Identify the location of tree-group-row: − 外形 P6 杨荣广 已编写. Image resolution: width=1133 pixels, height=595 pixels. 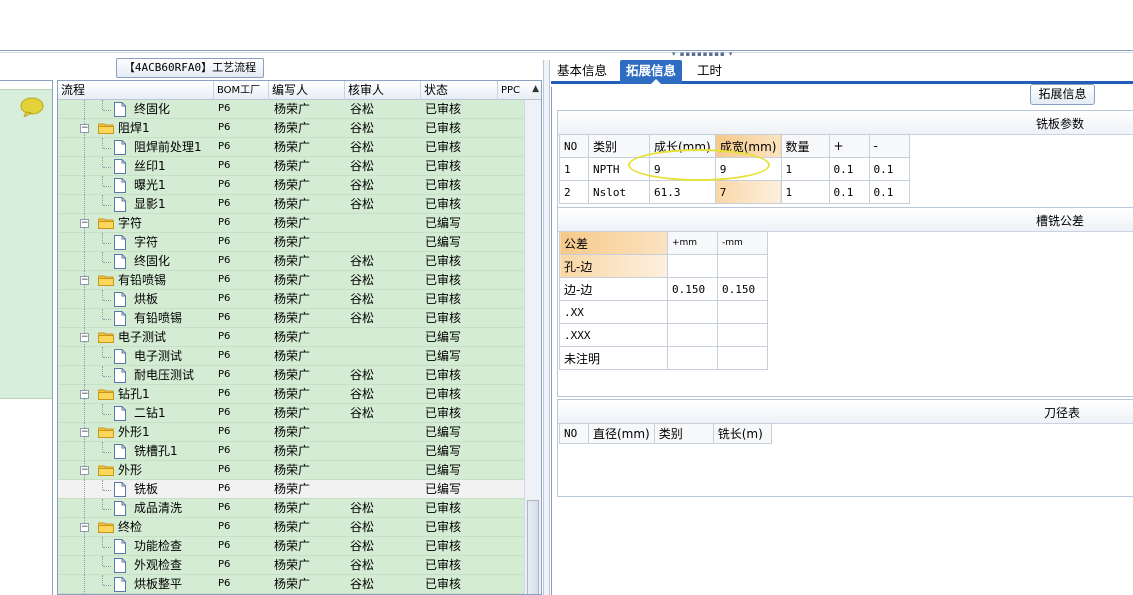
(291, 470).